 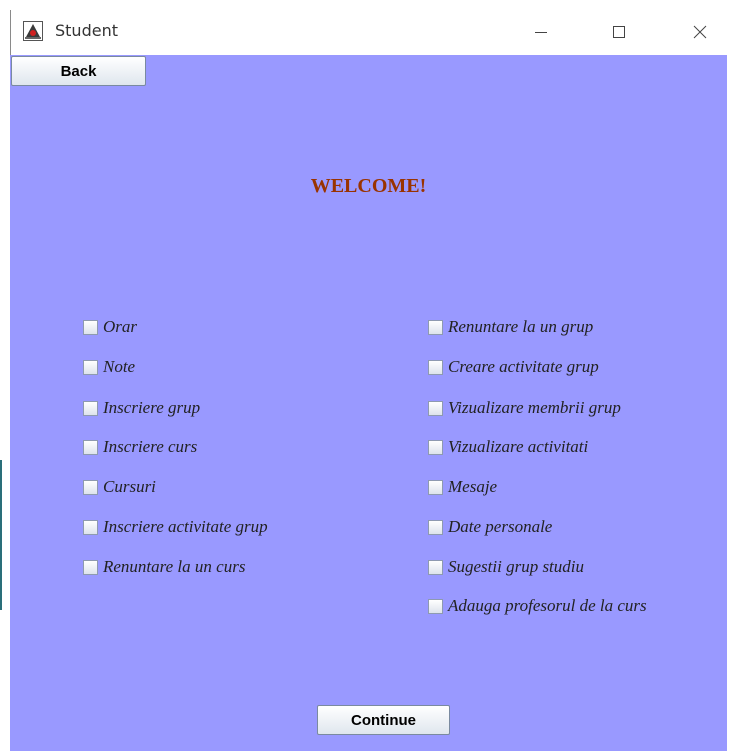 What do you see at coordinates (152, 407) in the screenshot?
I see `checkbox-label: Inscriere grup` at bounding box center [152, 407].